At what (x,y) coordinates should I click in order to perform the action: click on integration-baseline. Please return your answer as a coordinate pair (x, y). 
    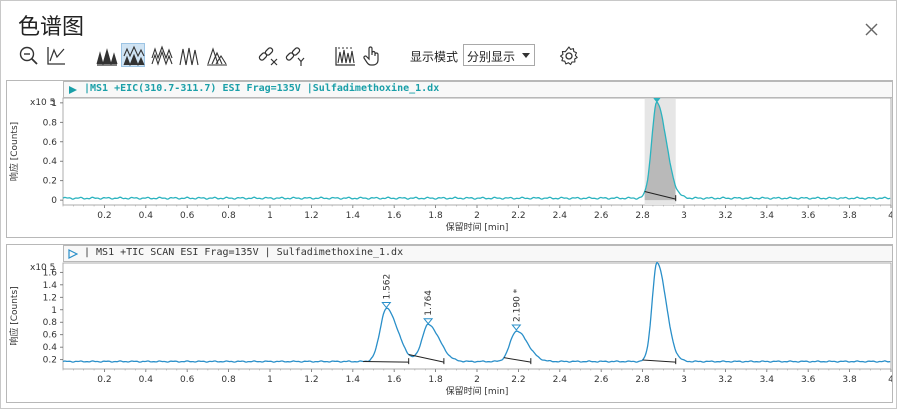
    Looking at the image, I should click on (386, 361).